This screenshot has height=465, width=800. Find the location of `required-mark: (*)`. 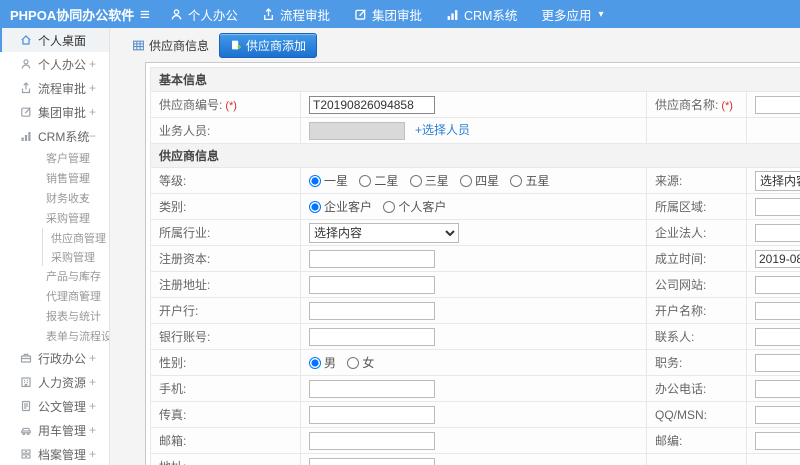

required-mark: (*) is located at coordinates (727, 106).